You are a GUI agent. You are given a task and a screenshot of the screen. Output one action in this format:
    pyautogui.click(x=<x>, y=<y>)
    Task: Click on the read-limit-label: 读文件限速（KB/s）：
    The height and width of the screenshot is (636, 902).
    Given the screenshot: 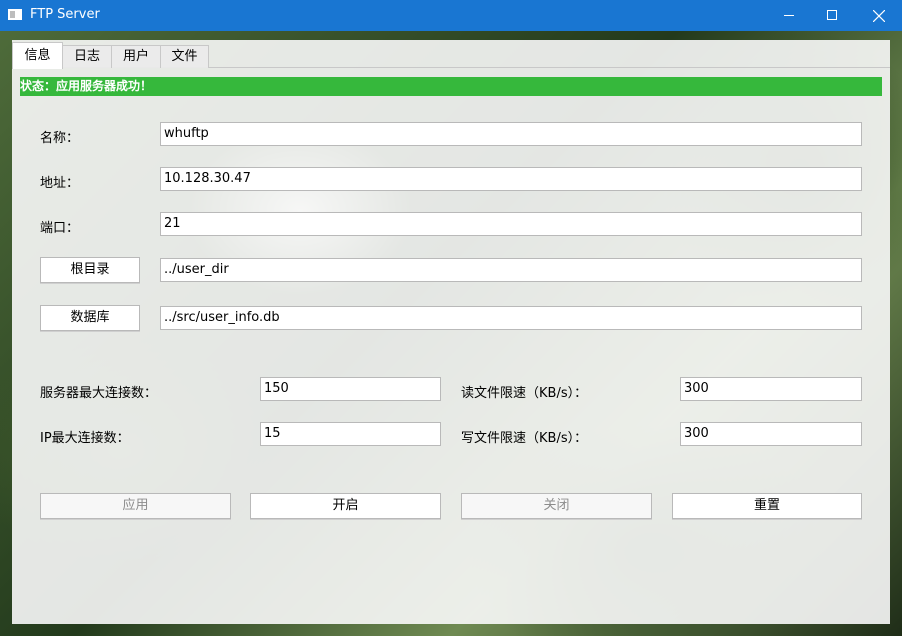 What is the action you would take?
    pyautogui.click(x=524, y=393)
    